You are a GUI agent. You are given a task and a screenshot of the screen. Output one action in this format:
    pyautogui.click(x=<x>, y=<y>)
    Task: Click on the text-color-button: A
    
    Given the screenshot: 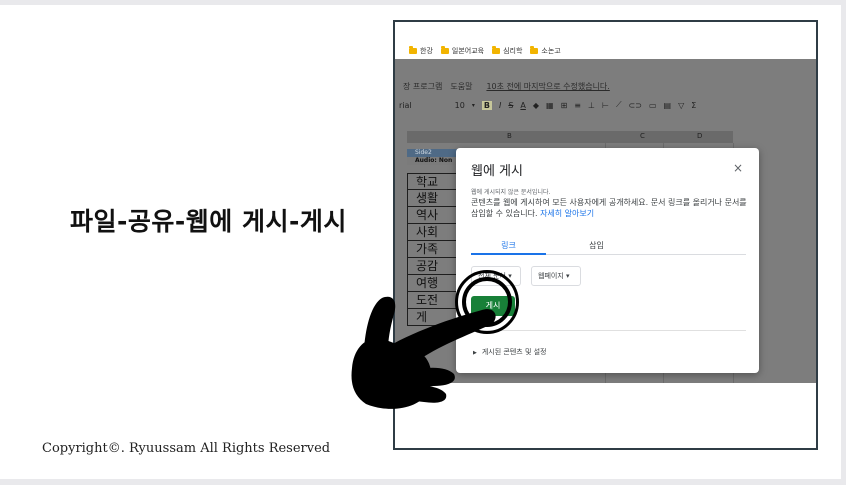 What is the action you would take?
    pyautogui.click(x=522, y=105)
    